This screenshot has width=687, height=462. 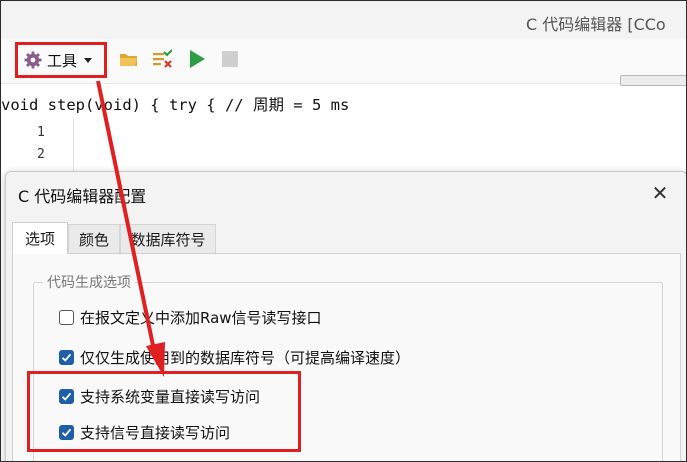 I want to click on tools-menu-button: 工具, so click(x=61, y=60).